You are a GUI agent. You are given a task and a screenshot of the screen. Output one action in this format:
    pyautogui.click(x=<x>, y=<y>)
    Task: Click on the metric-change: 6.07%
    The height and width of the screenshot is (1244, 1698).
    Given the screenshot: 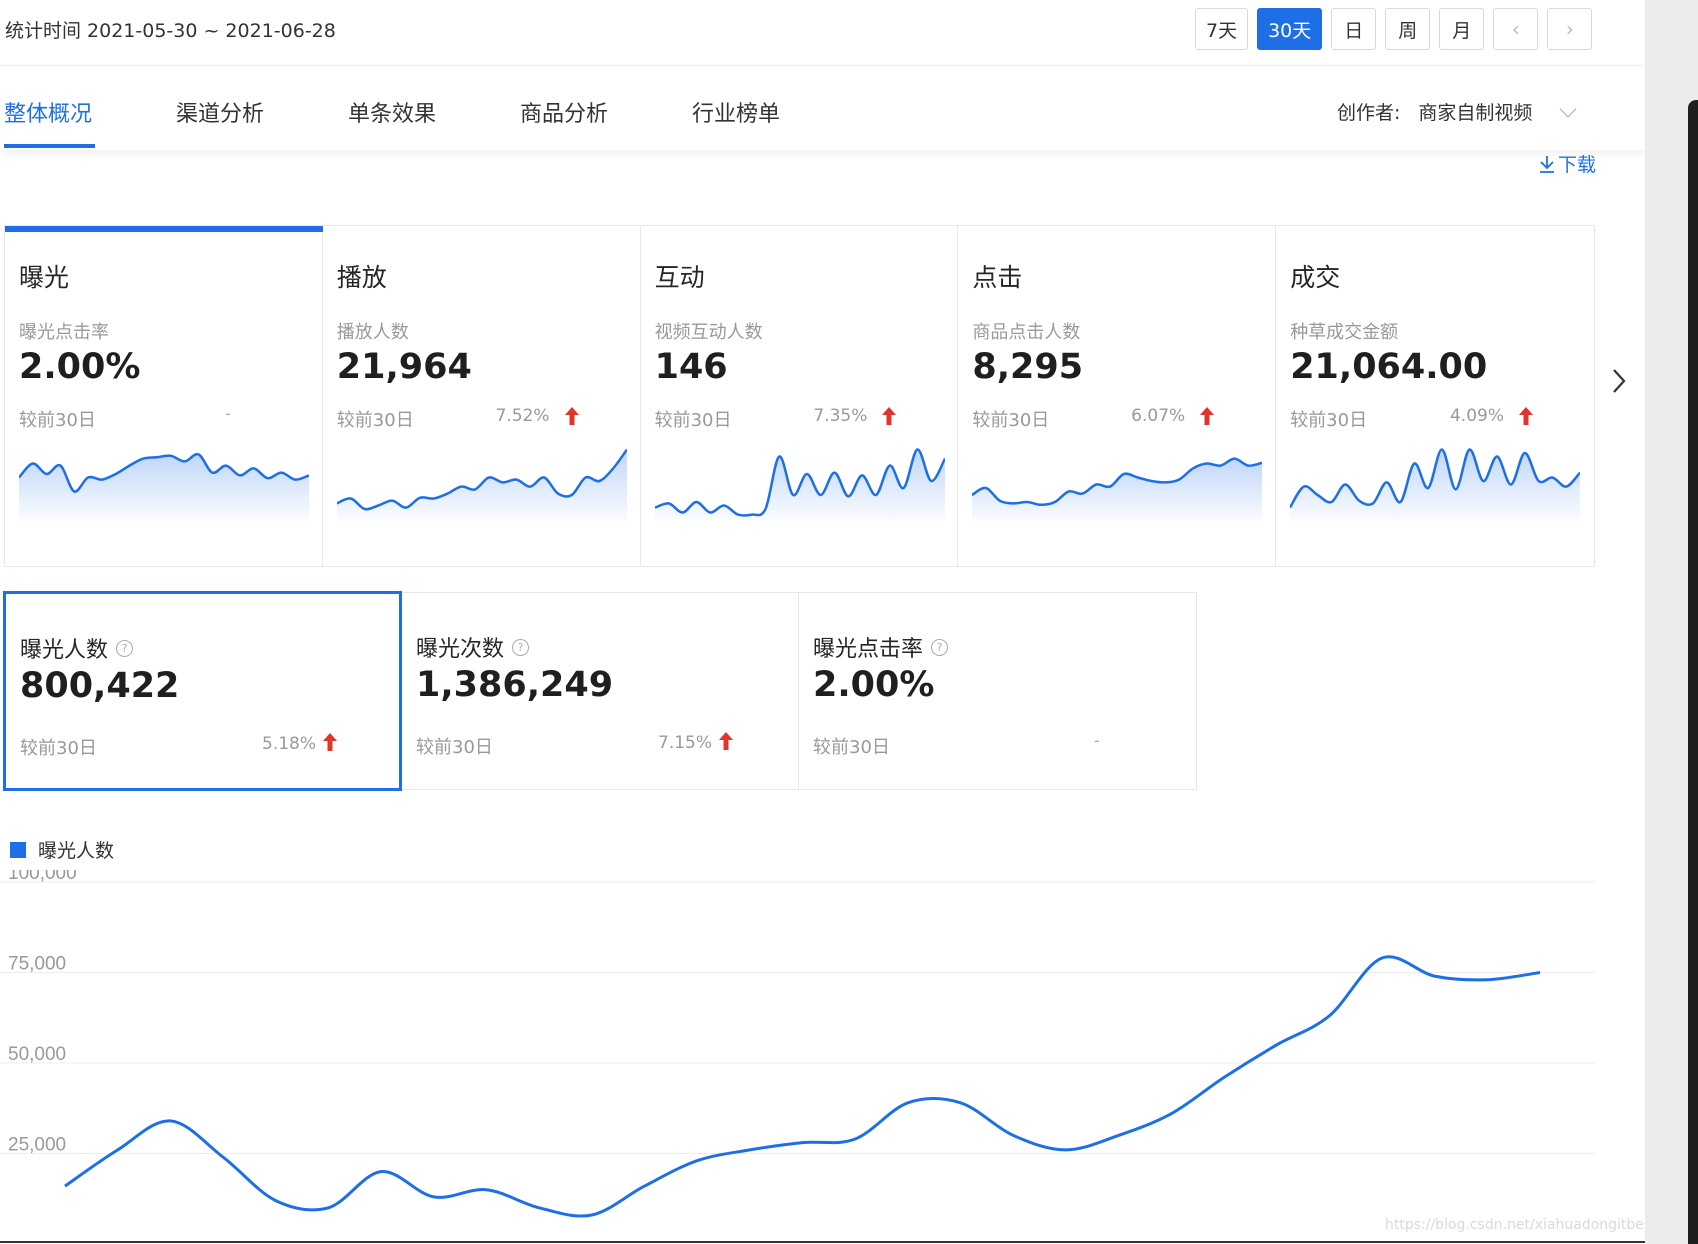 What is the action you would take?
    pyautogui.click(x=1158, y=416)
    